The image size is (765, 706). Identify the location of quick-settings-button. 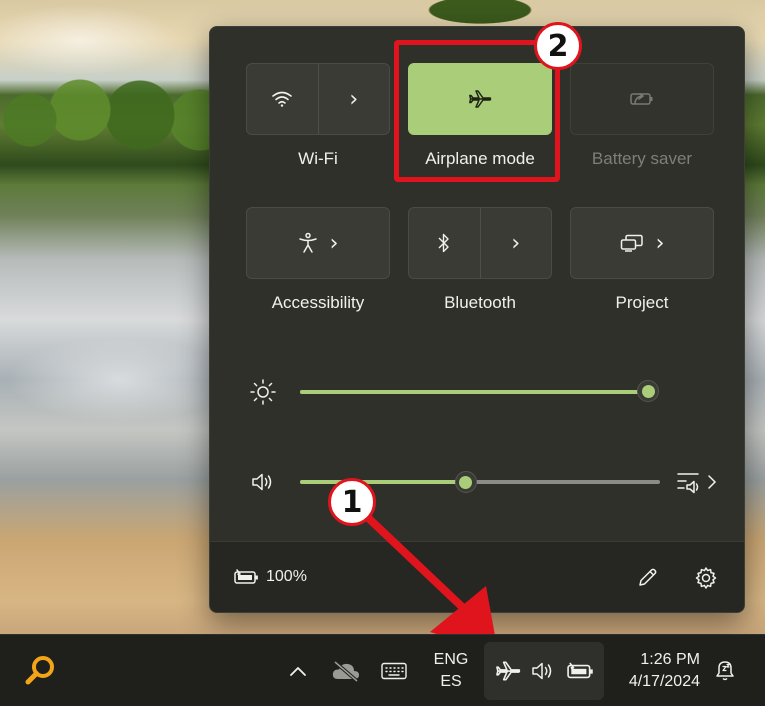
(544, 671).